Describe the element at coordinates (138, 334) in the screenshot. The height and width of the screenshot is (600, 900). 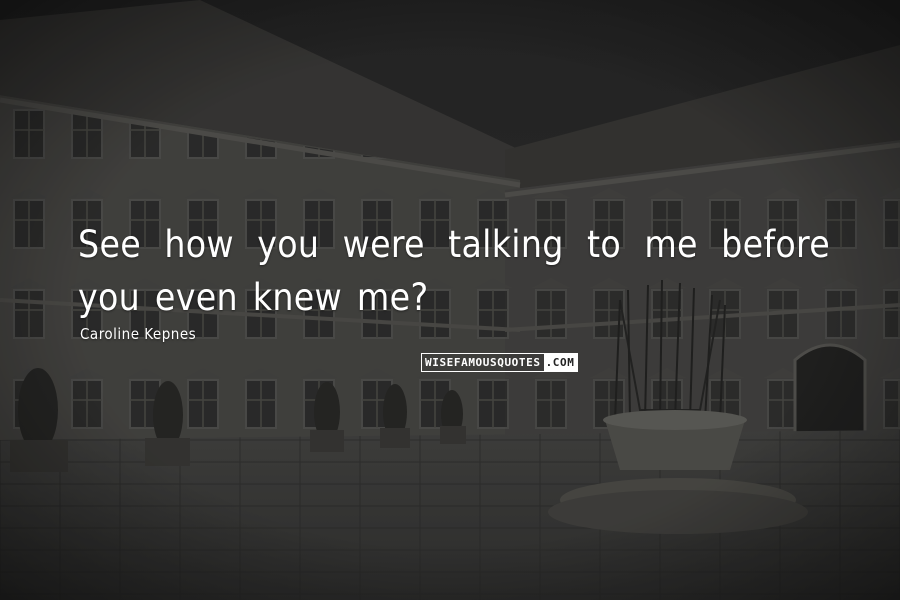
I see `quote-author: Caroline Kepnes` at that location.